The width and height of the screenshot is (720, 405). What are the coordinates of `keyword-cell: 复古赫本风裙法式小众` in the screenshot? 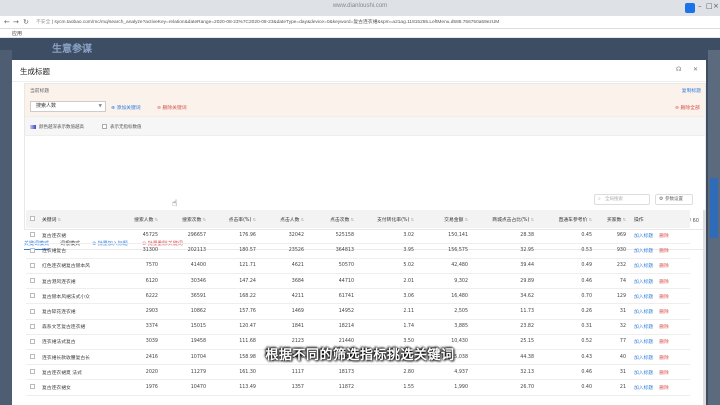 It's located at (76, 296).